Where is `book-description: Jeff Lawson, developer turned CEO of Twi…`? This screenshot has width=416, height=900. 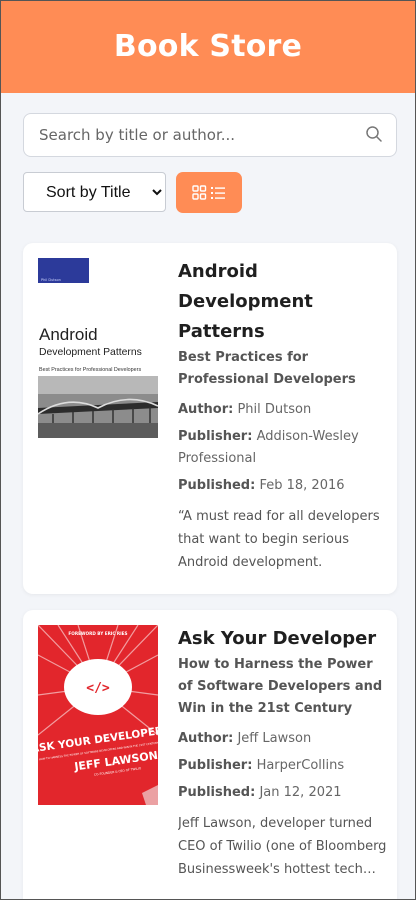
book-description: Jeff Lawson, developer turned CEO of Twi… is located at coordinates (282, 846).